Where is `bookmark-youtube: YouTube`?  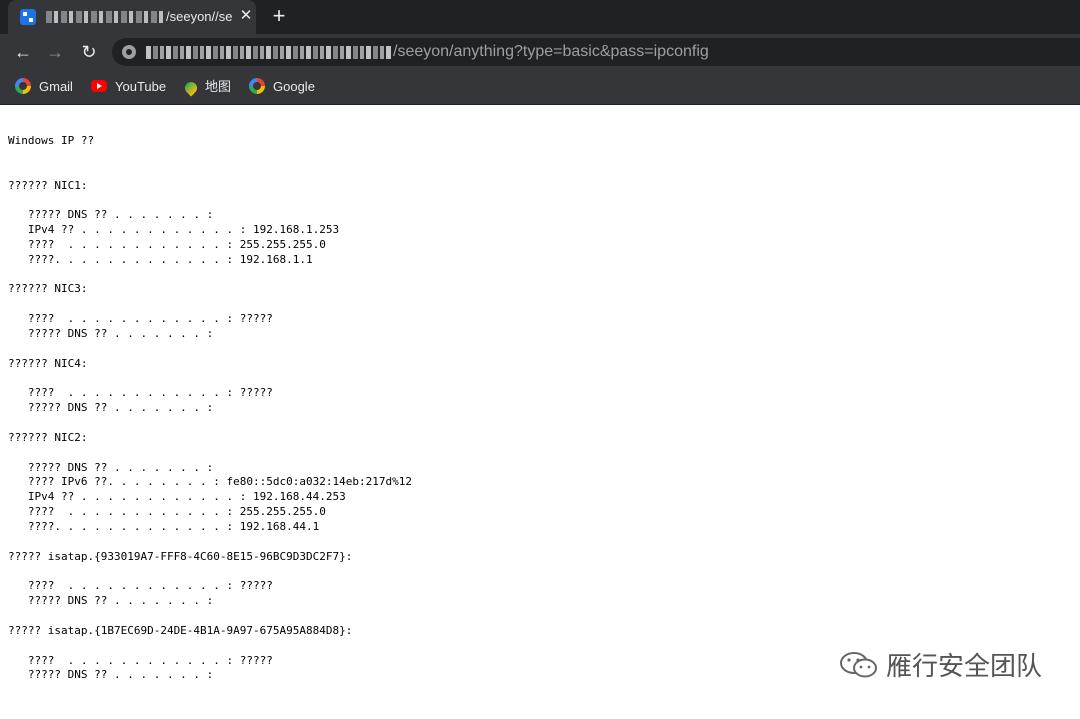 bookmark-youtube: YouTube is located at coordinates (128, 87).